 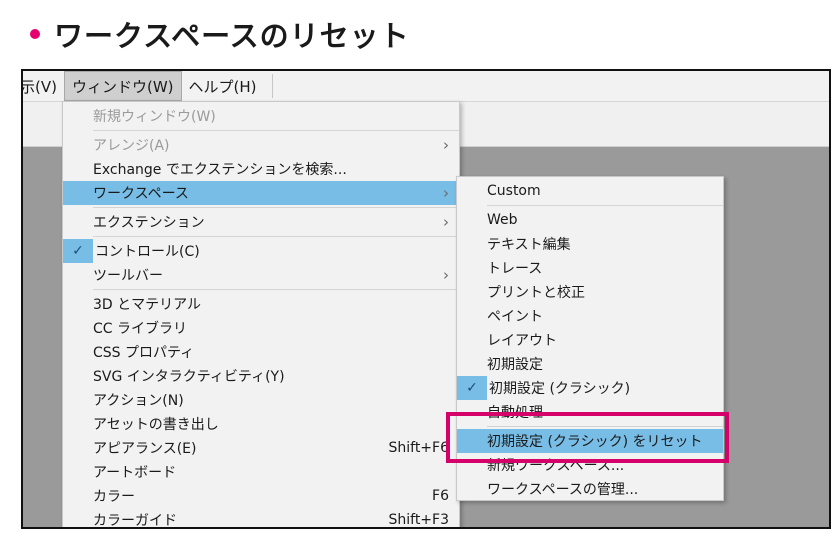 What do you see at coordinates (261, 328) in the screenshot?
I see `menu-item-cc-libraries: CC ライブラリ` at bounding box center [261, 328].